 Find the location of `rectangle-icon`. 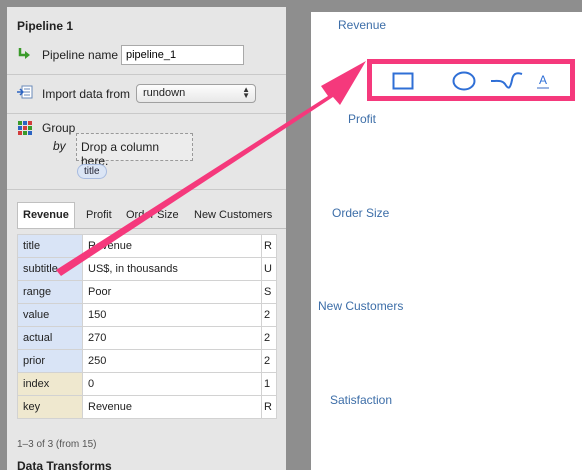

rectangle-icon is located at coordinates (403, 81).